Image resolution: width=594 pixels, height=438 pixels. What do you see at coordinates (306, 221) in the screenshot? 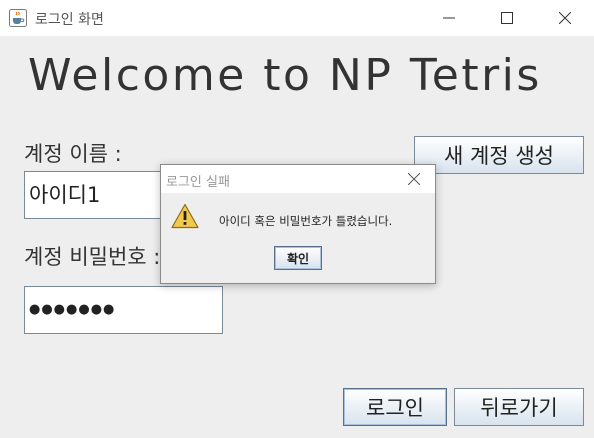
I see `dialog-message: 아이디 혹은 비밀번호가 틀렸습니다.` at bounding box center [306, 221].